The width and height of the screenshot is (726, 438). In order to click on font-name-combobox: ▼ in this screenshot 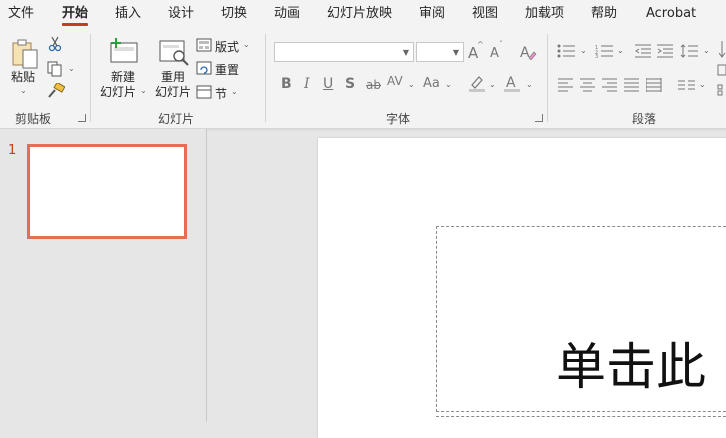, I will do `click(344, 52)`.